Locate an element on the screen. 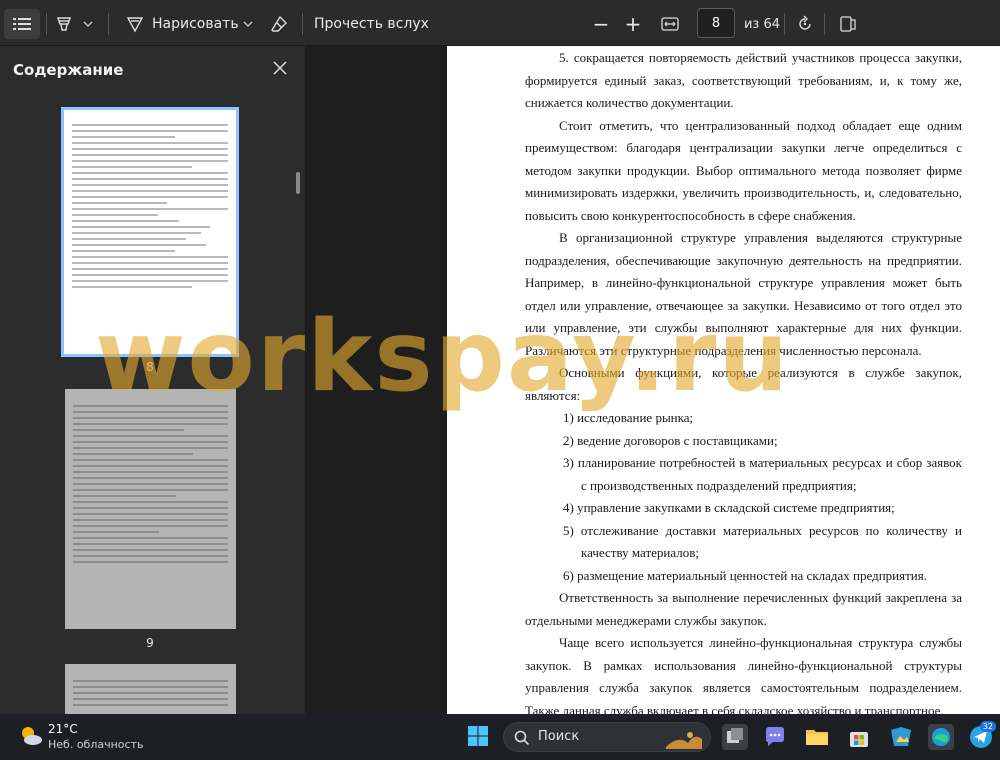 This screenshot has width=1000, height=760. windows-icon is located at coordinates (478, 736).